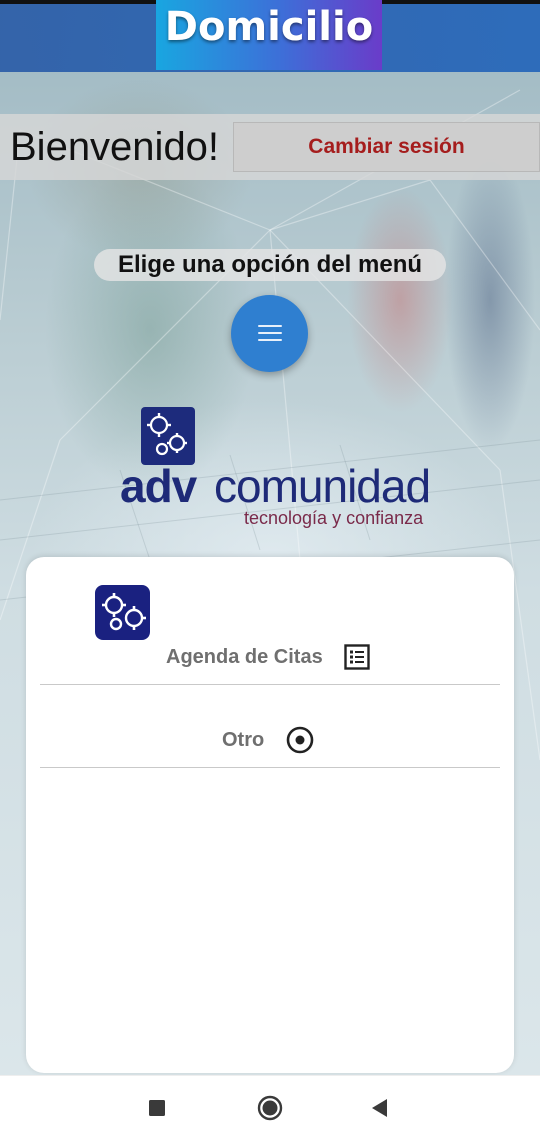 The width and height of the screenshot is (540, 1138). What do you see at coordinates (158, 486) in the screenshot?
I see `logo-brand-adv: adv` at bounding box center [158, 486].